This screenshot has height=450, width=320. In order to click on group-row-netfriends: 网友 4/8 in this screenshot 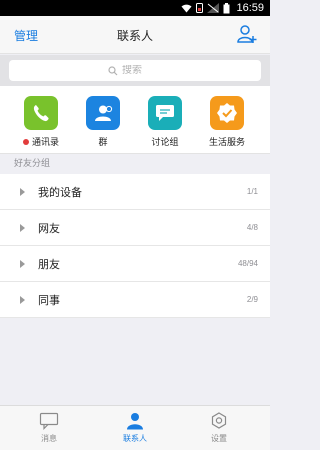, I will do `click(135, 228)`.